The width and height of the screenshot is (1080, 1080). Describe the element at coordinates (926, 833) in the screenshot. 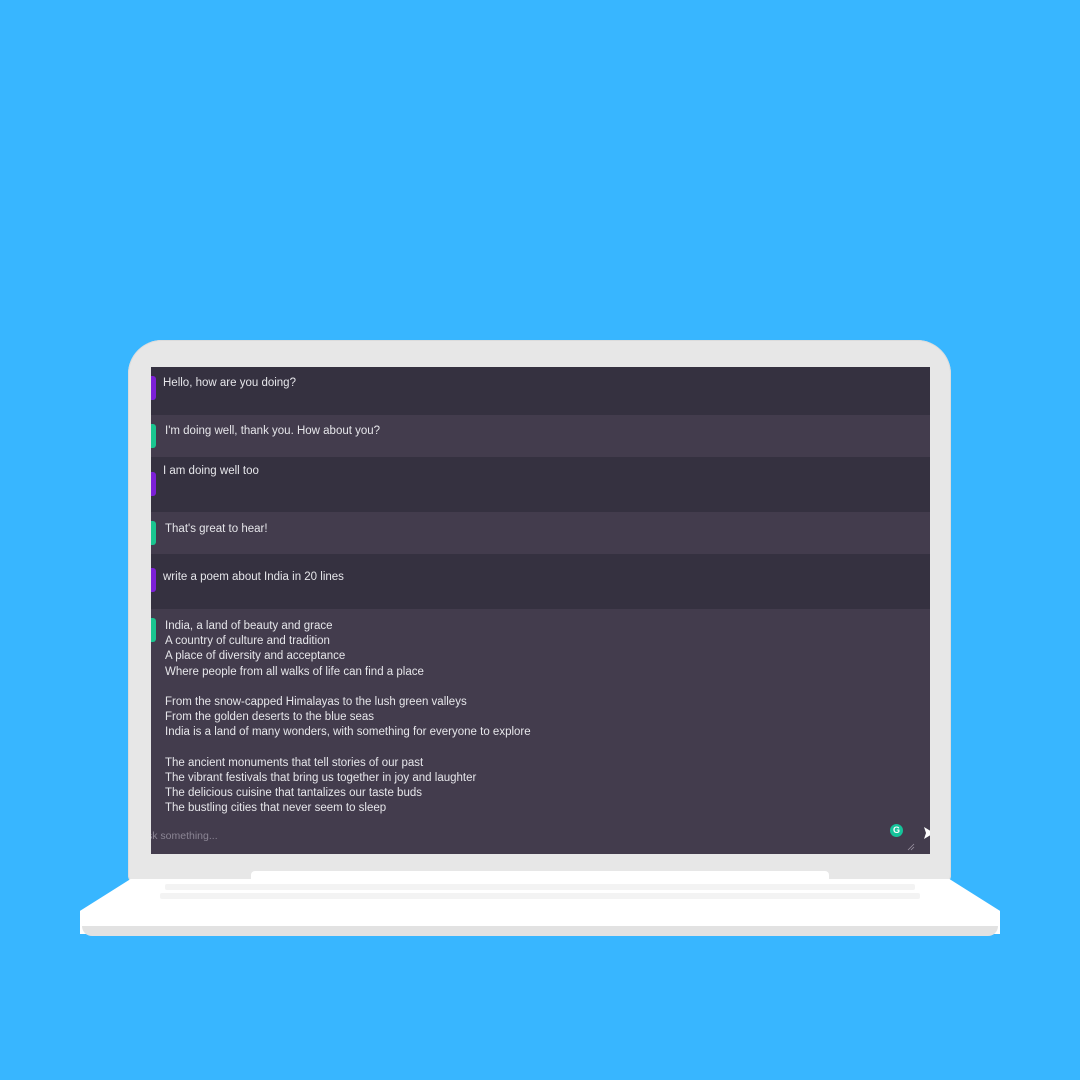

I see `send-icon` at that location.